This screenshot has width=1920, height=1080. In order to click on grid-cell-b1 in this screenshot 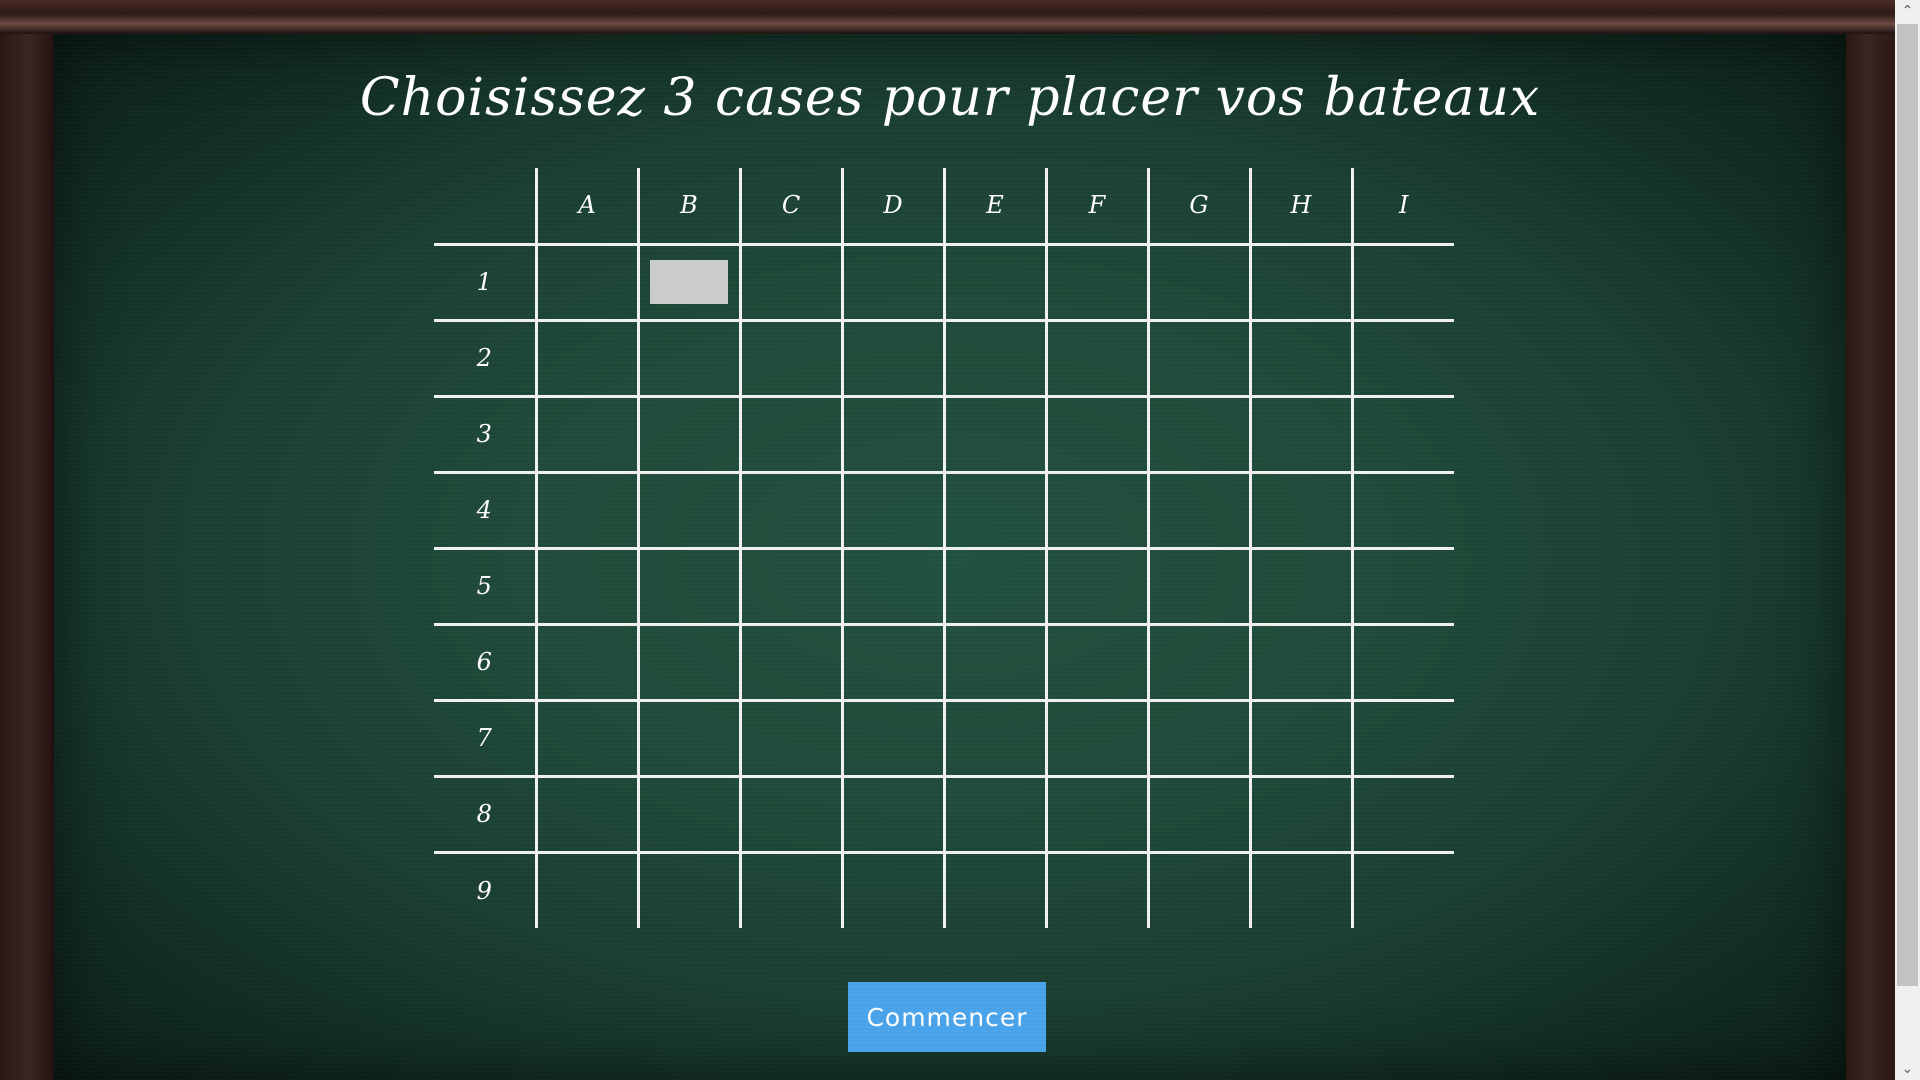, I will do `click(688, 281)`.